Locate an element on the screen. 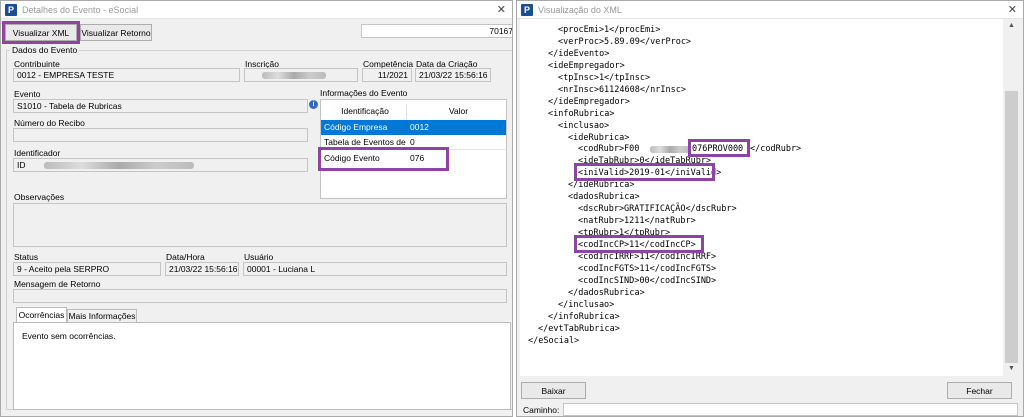 This screenshot has height=417, width=1024. xml-line: </ideRubrica> is located at coordinates (601, 185).